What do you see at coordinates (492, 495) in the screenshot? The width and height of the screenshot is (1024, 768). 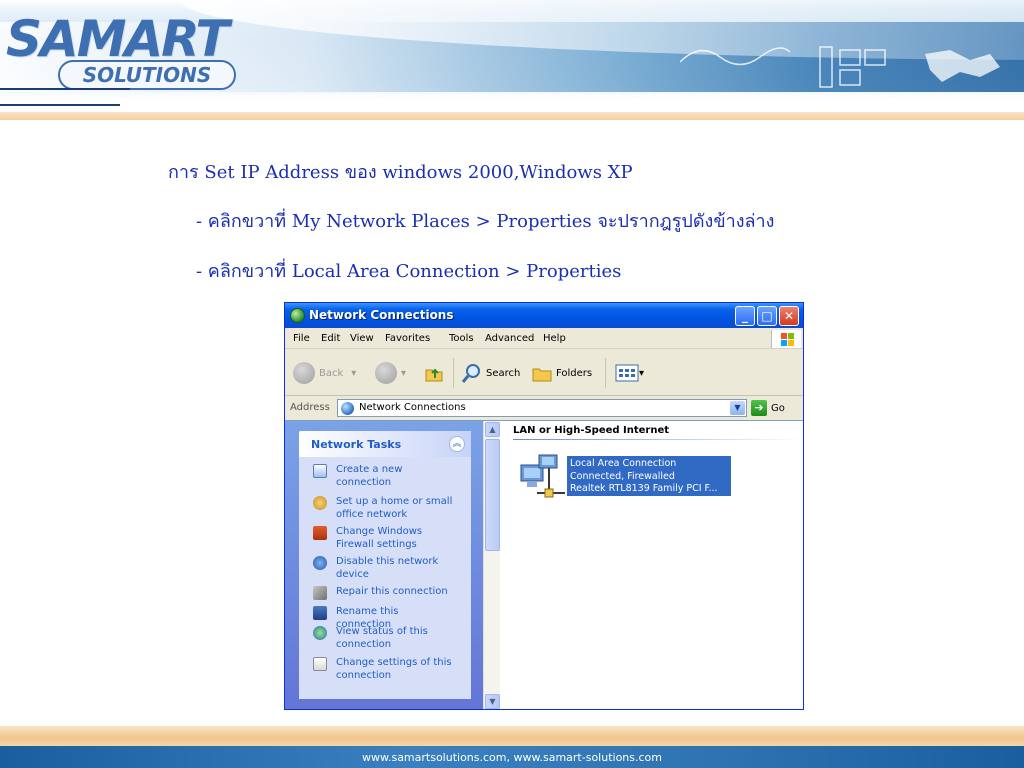 I see `scroll-thumb` at bounding box center [492, 495].